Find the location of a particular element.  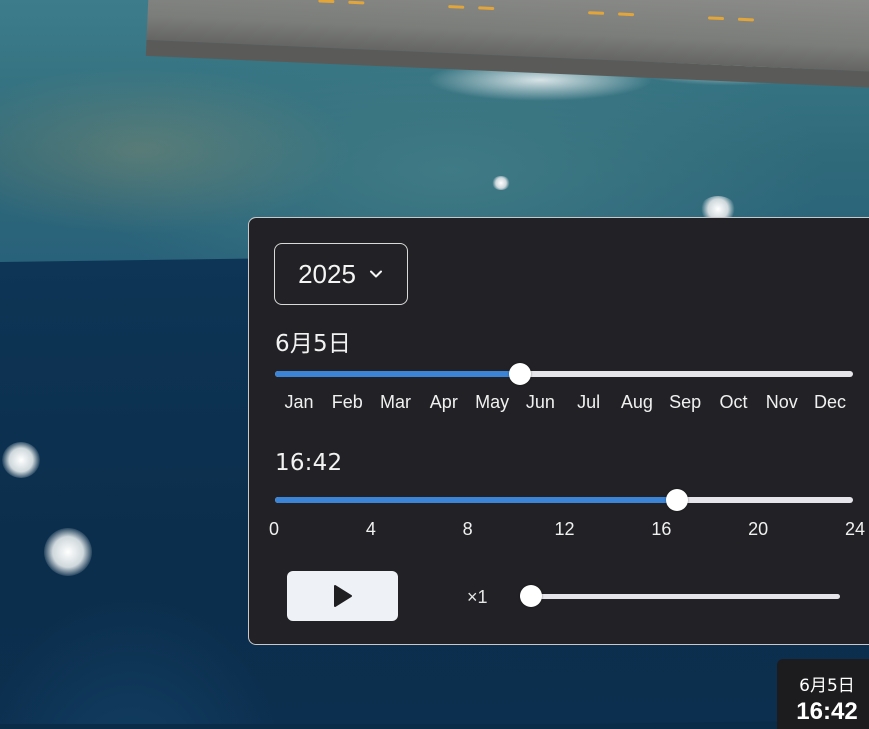

current-time-badge: 6月5日 16:42 is located at coordinates (823, 694).